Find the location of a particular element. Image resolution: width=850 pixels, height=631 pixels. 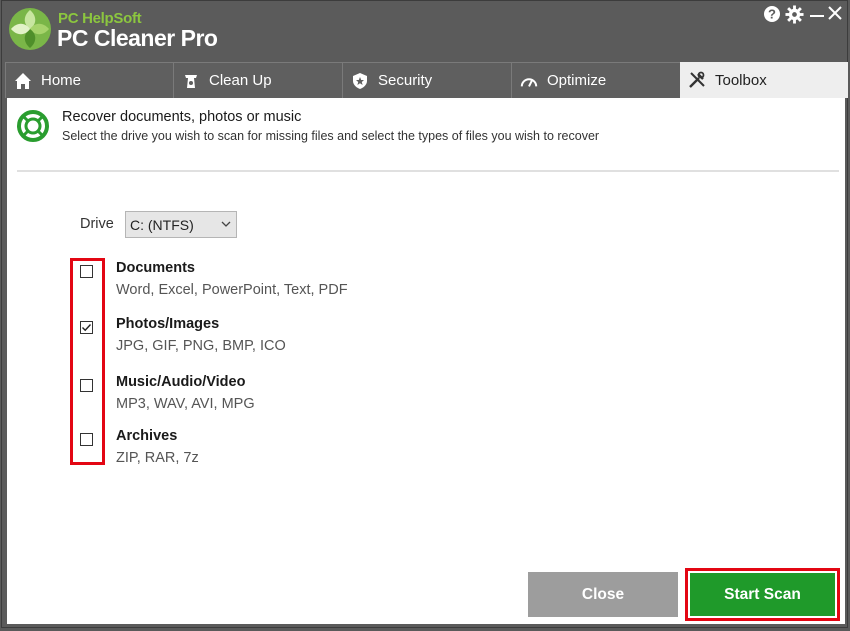

lifebuoy-icon is located at coordinates (33, 126).